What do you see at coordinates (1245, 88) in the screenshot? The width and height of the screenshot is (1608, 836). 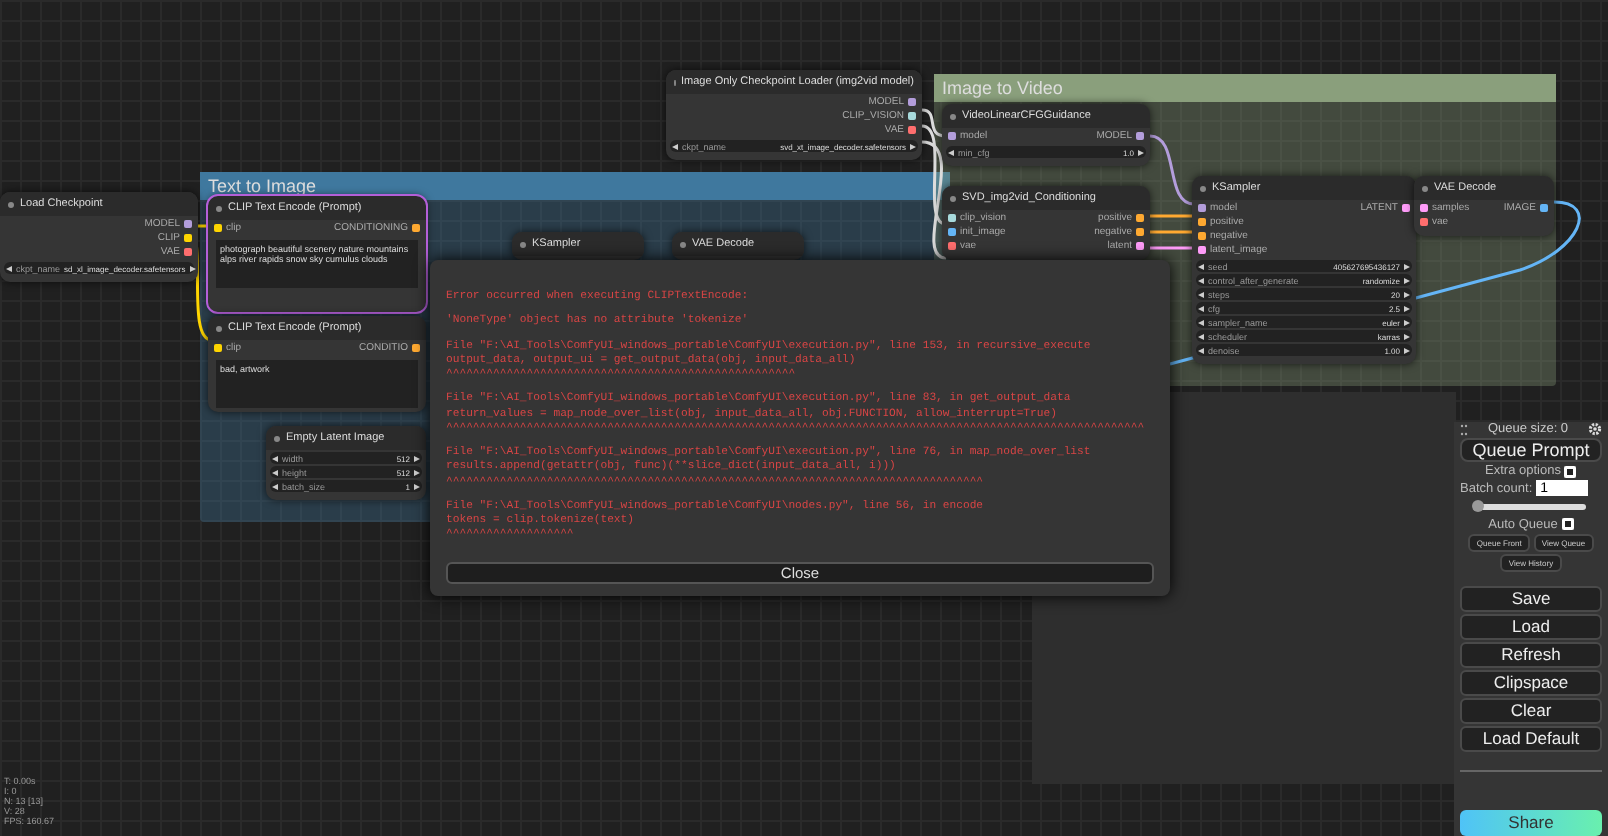 I see `group-title: Image to Video` at bounding box center [1245, 88].